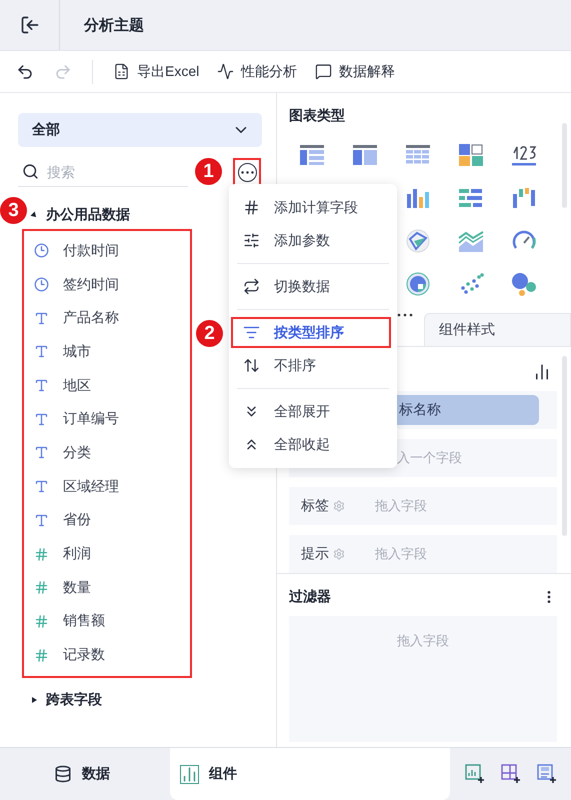  I want to click on field-item: 分类, so click(107, 453).